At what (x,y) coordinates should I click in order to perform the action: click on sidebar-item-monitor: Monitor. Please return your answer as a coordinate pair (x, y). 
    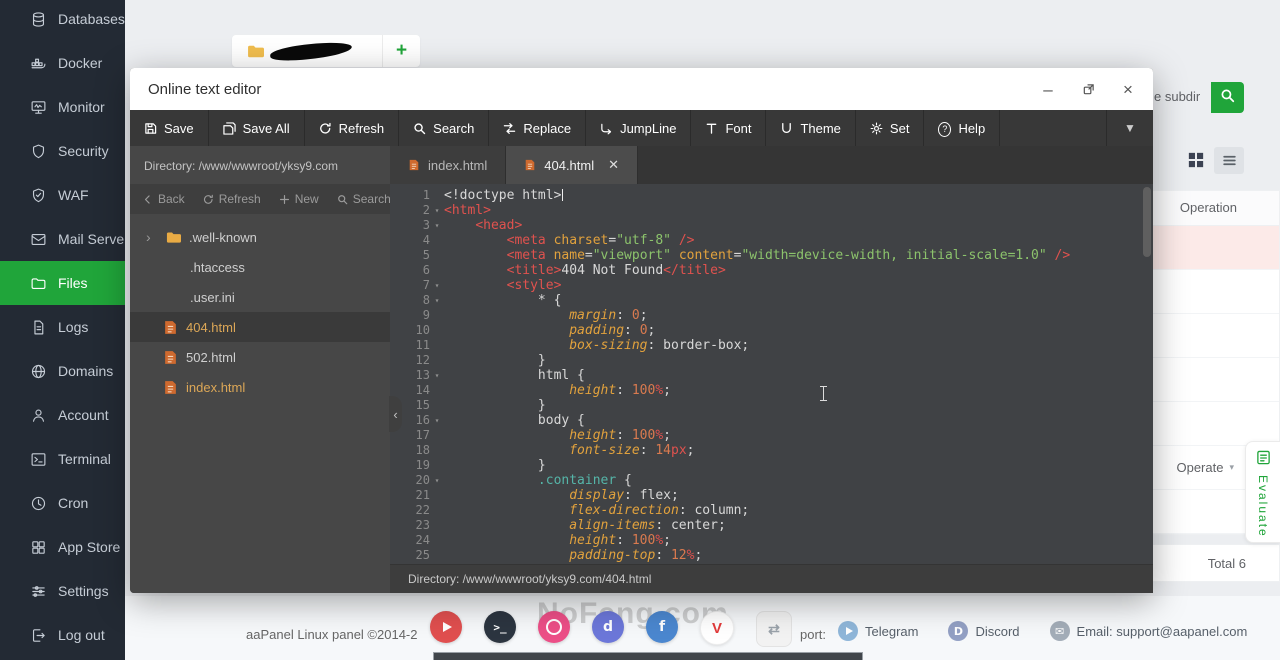
    Looking at the image, I should click on (62, 107).